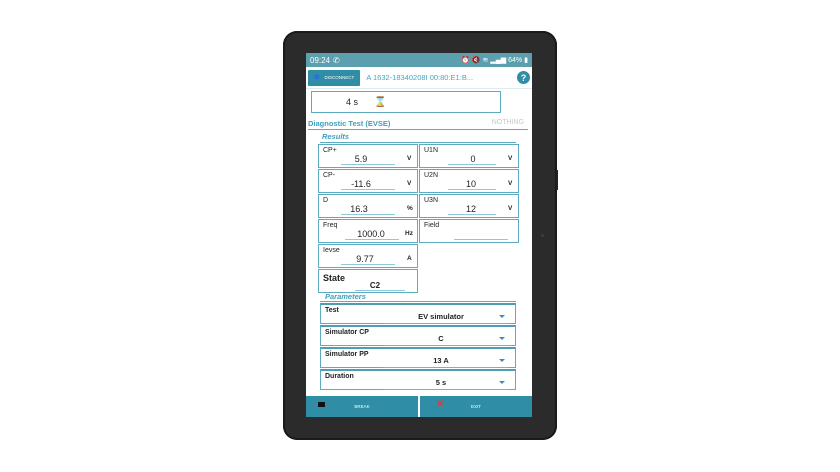 The image size is (840, 472). I want to click on exit-button: ✕ EXIT, so click(476, 406).